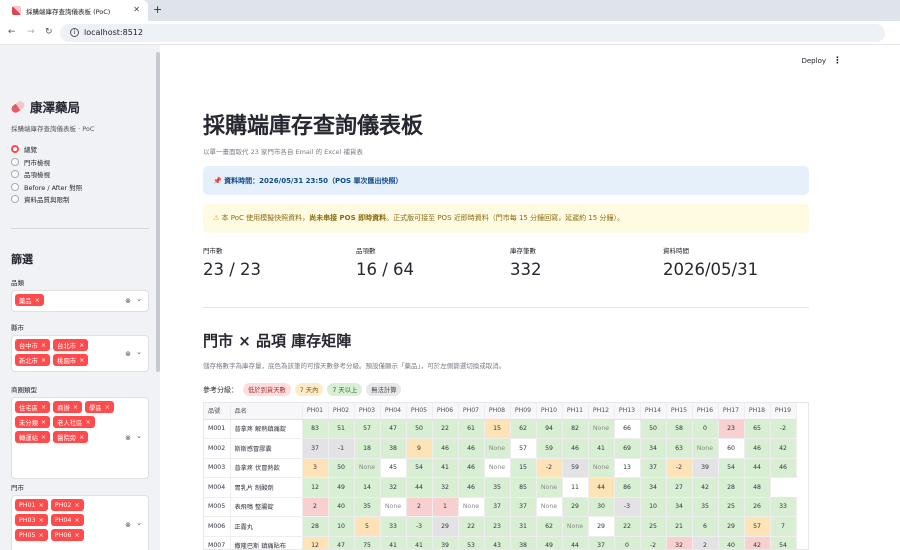 Image resolution: width=900 pixels, height=550 pixels. I want to click on column-header: PH14, so click(653, 411).